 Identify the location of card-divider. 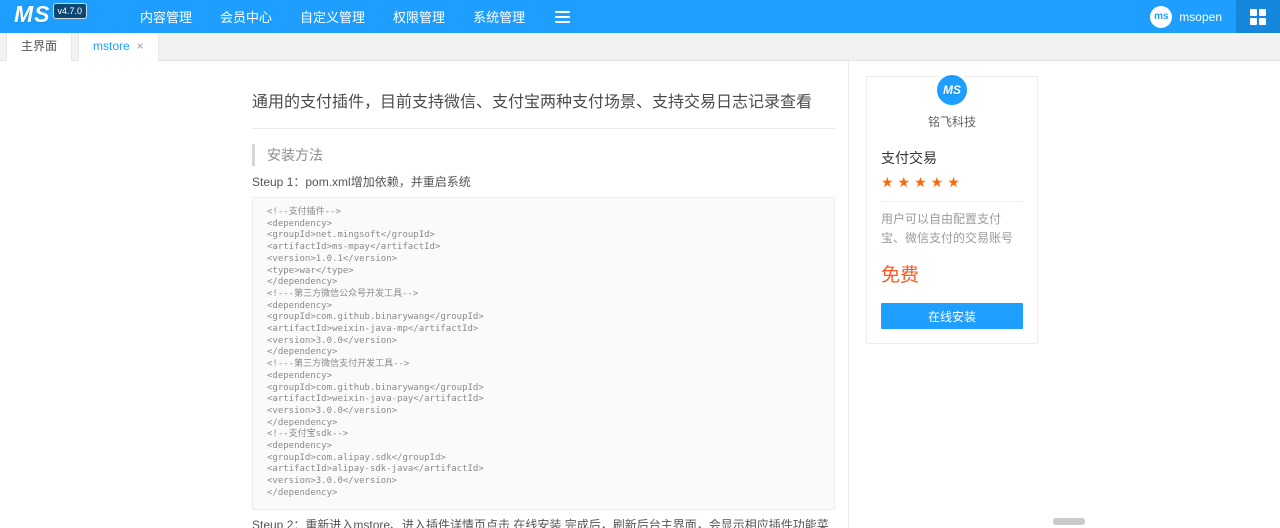
(952, 201).